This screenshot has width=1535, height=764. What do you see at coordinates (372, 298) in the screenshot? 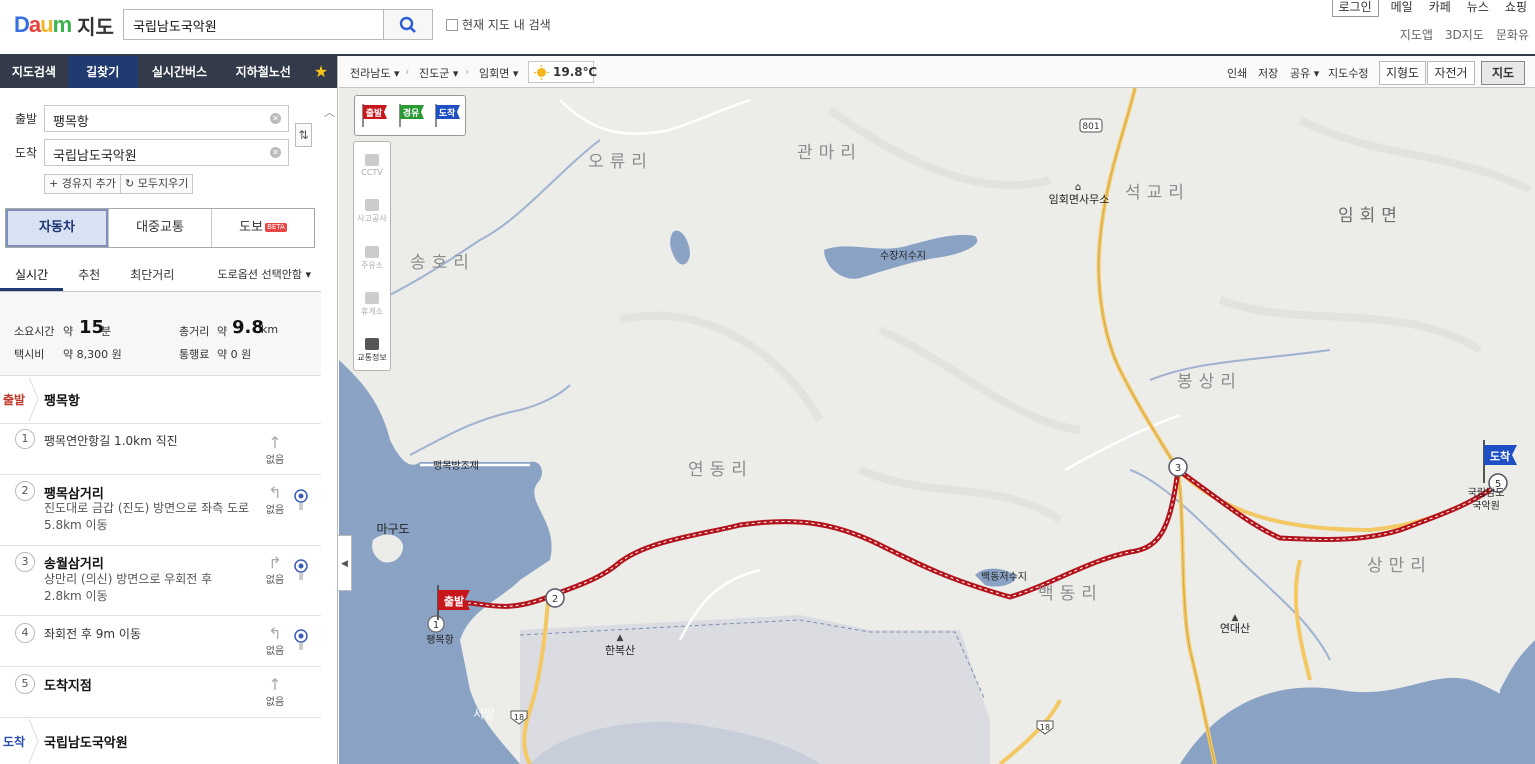
I see `fork-knife-icon` at bounding box center [372, 298].